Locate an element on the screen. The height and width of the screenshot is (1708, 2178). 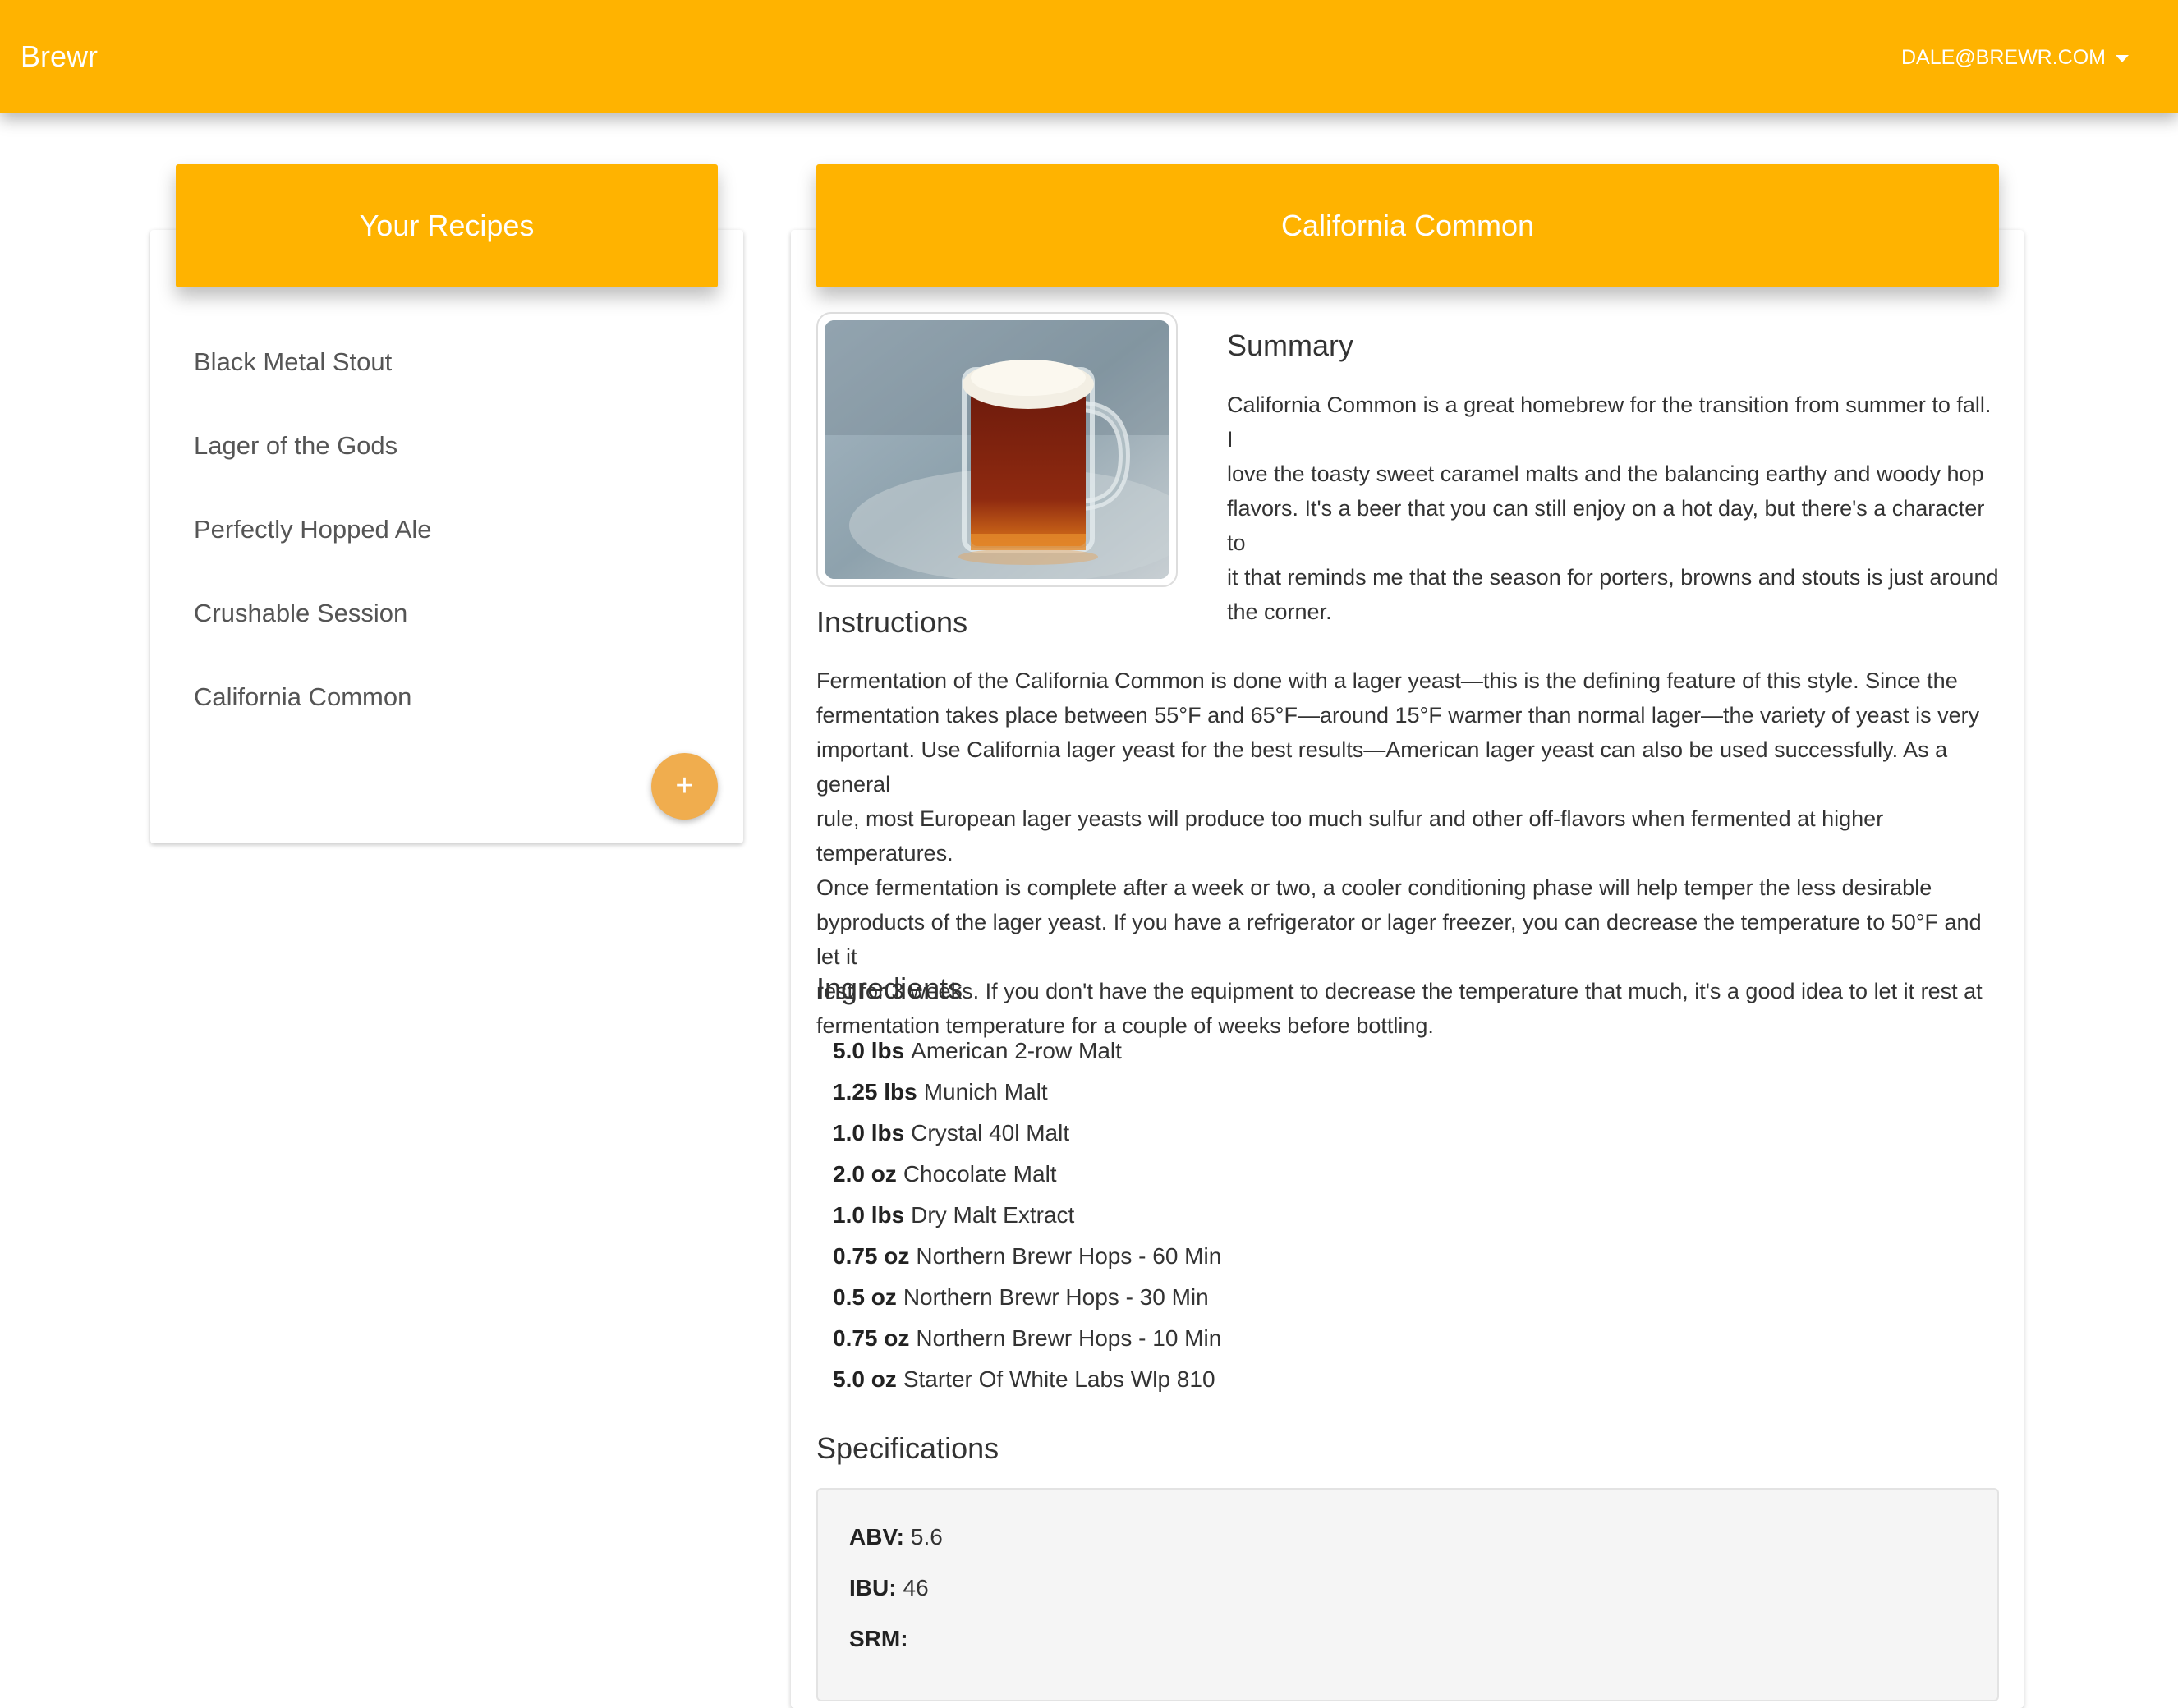
ingredient-item: 1.25 lbs Munich Malt is located at coordinates (1027, 1092).